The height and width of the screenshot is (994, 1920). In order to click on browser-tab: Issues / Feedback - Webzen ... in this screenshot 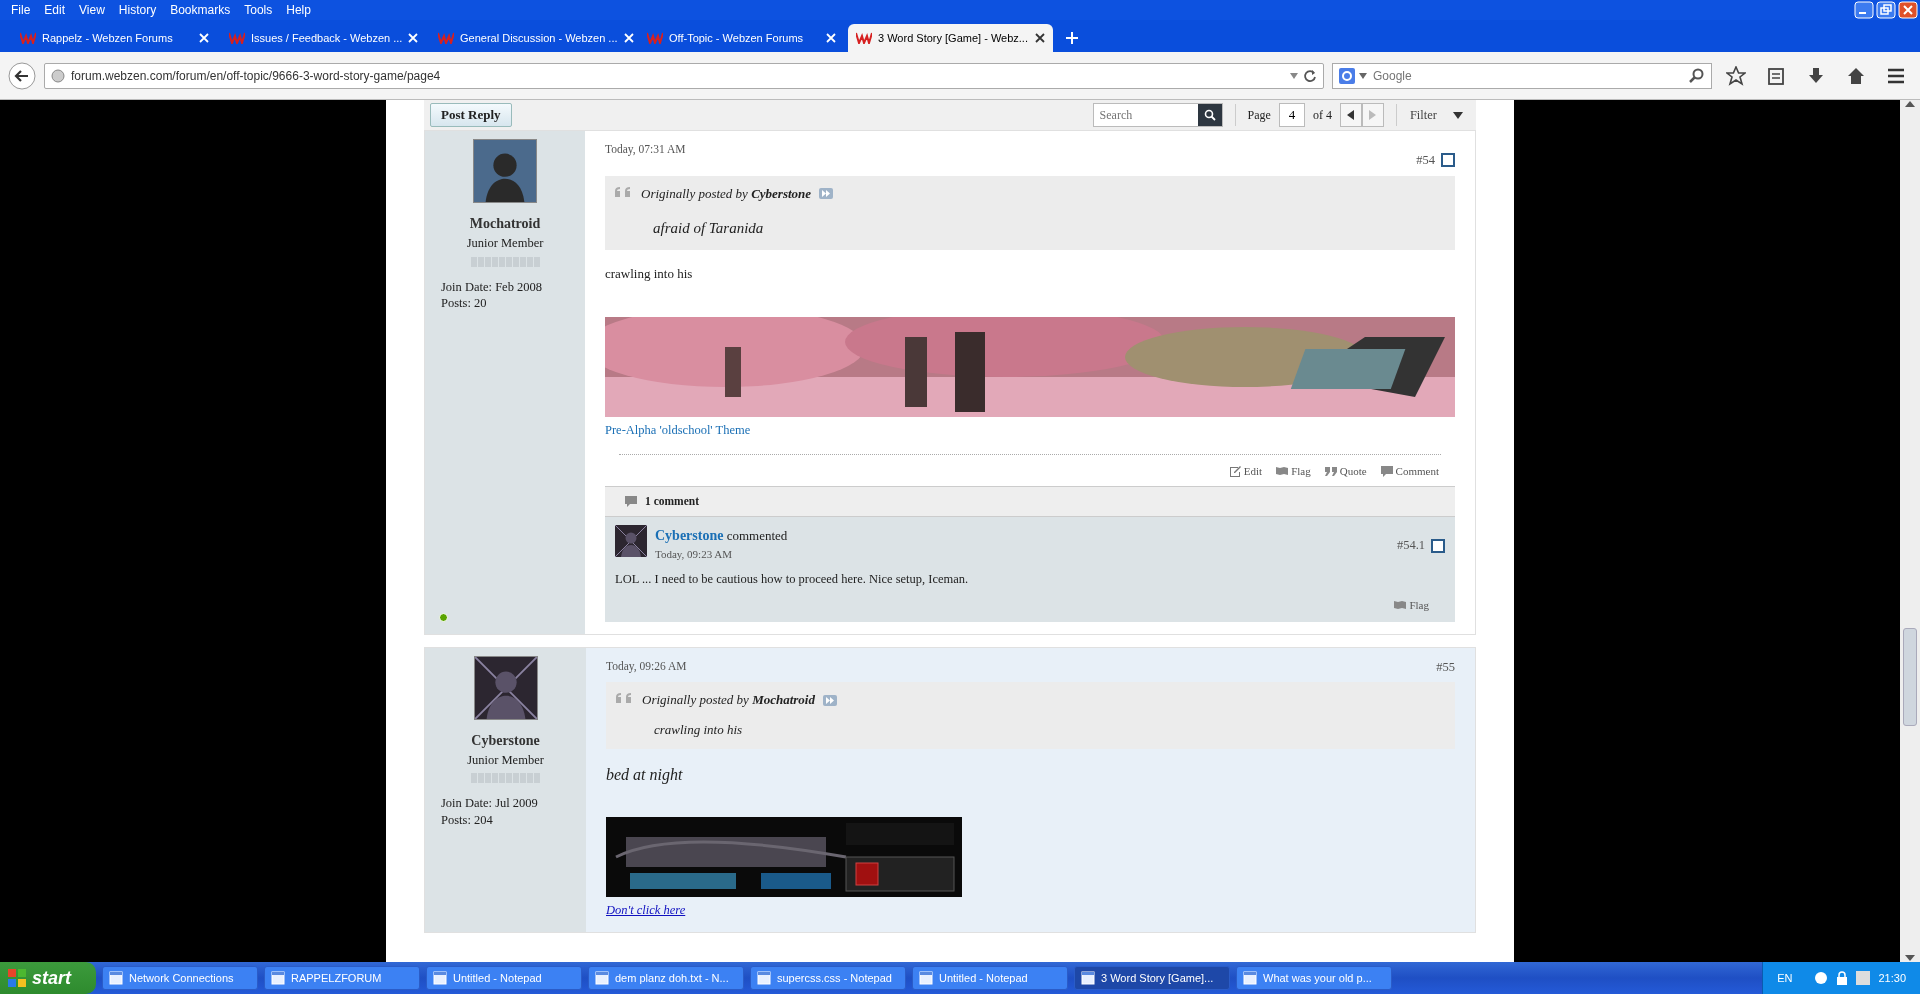, I will do `click(323, 38)`.